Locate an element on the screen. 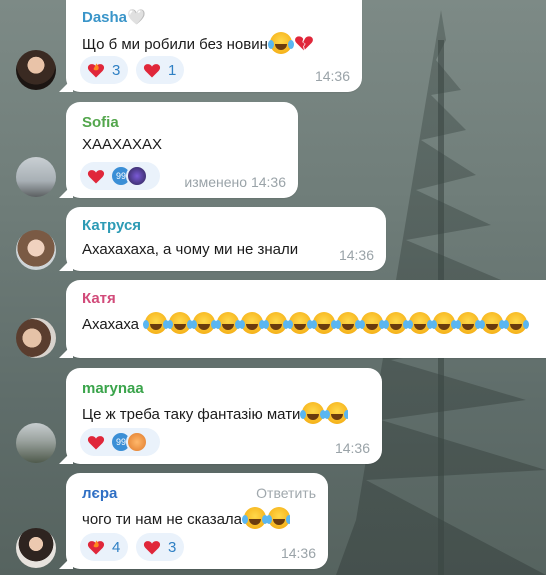 The width and height of the screenshot is (546, 575). message-text: Ахахаха is located at coordinates (314, 323).